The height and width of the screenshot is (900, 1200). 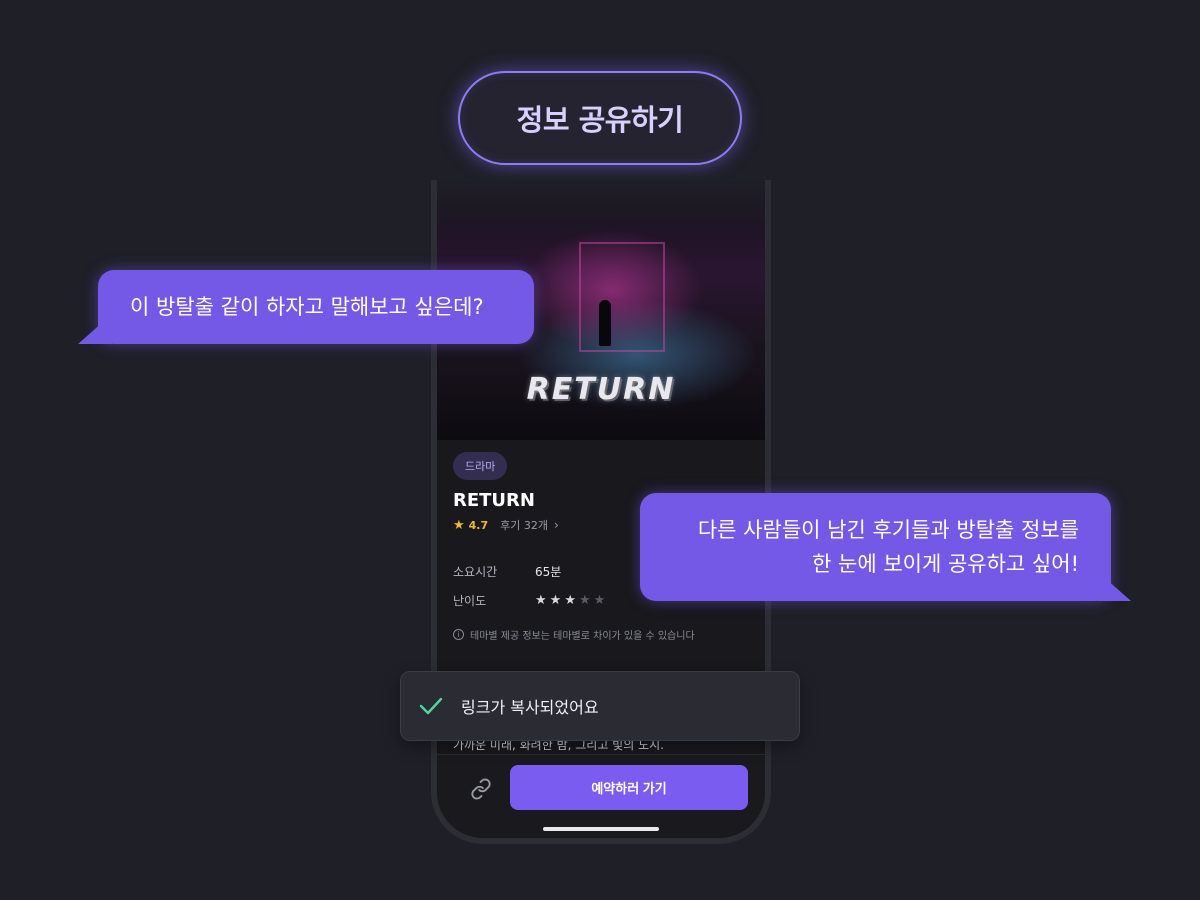 I want to click on notice-text: 테마별 제공 정보는 테마별로 차이가 있을 수 있습니다, so click(x=582, y=636).